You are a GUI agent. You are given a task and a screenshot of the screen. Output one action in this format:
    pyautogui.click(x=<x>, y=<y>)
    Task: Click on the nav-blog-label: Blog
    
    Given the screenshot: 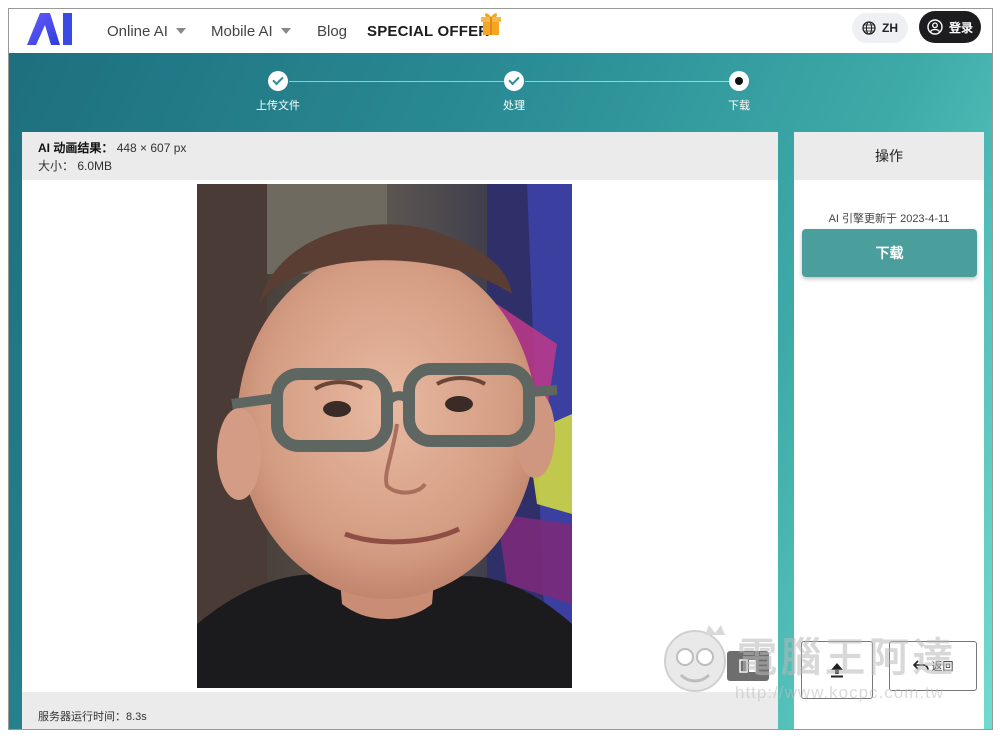 What is the action you would take?
    pyautogui.click(x=332, y=31)
    